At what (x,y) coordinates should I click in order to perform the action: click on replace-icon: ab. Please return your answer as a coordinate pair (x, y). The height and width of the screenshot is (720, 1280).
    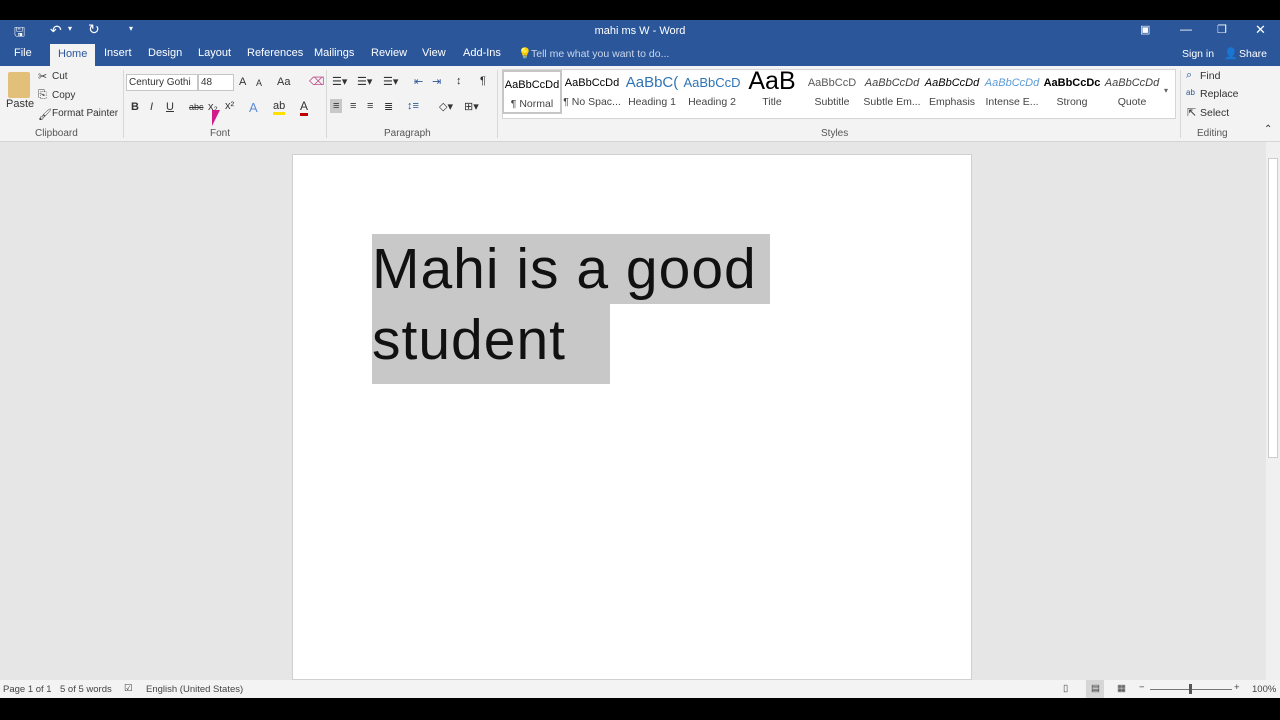
    Looking at the image, I should click on (1190, 92).